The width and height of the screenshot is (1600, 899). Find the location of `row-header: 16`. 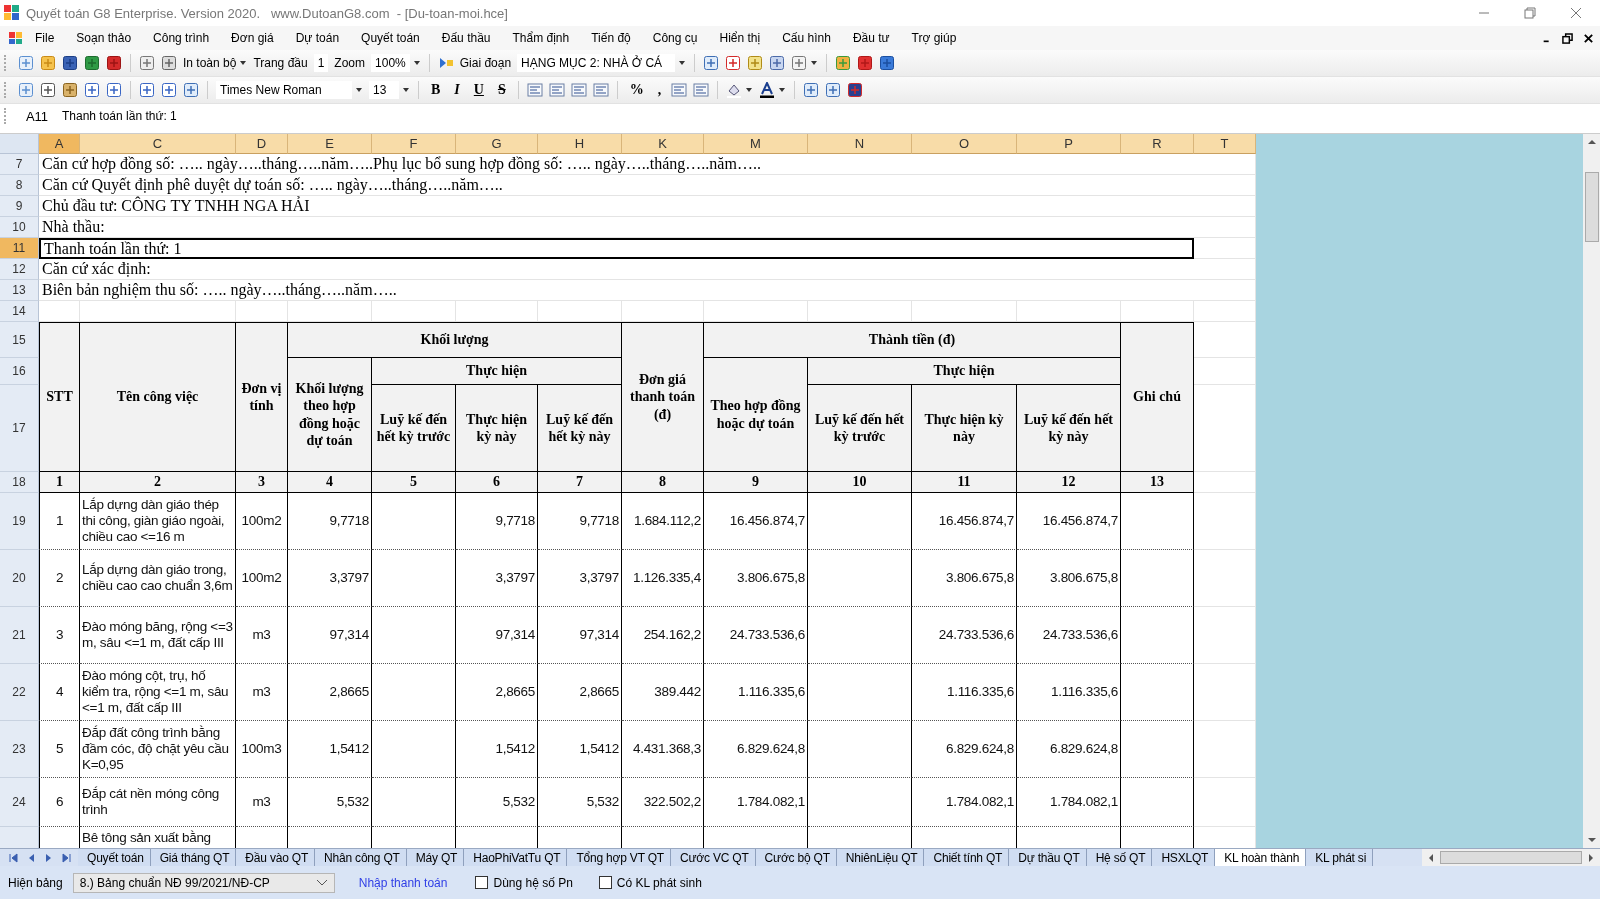

row-header: 16 is located at coordinates (19, 371).